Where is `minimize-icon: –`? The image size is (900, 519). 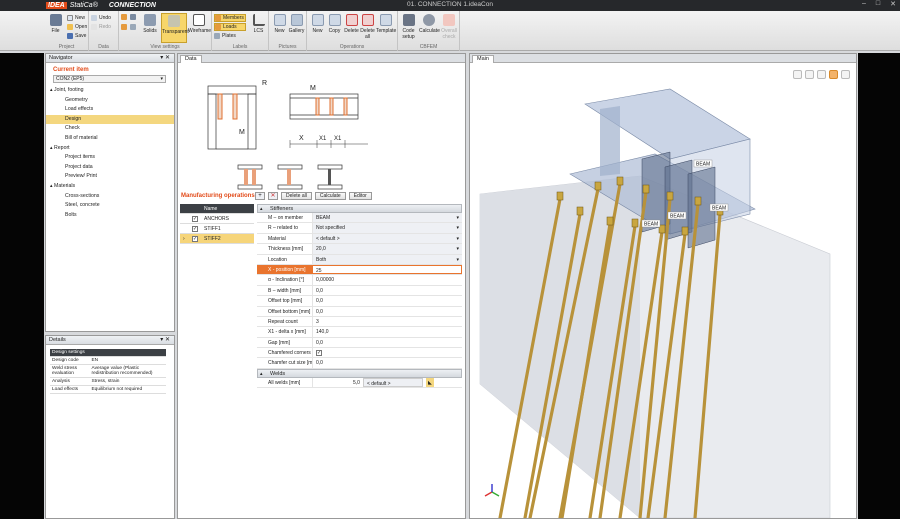 minimize-icon: – is located at coordinates (864, 4).